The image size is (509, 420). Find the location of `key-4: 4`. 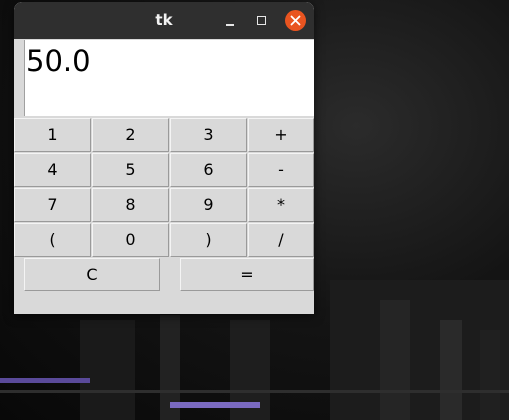

key-4: 4 is located at coordinates (52, 170).